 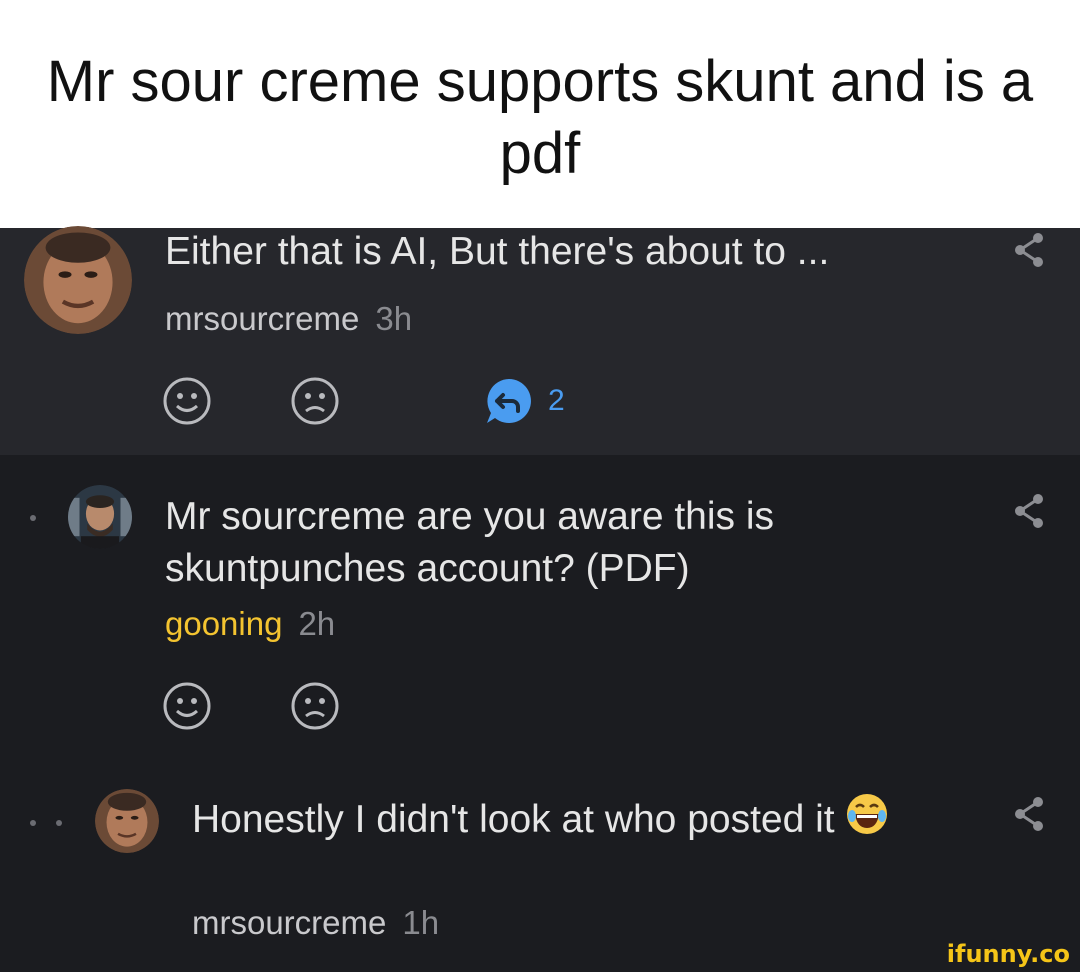 I want to click on laughing-emoji, so click(x=867, y=814).